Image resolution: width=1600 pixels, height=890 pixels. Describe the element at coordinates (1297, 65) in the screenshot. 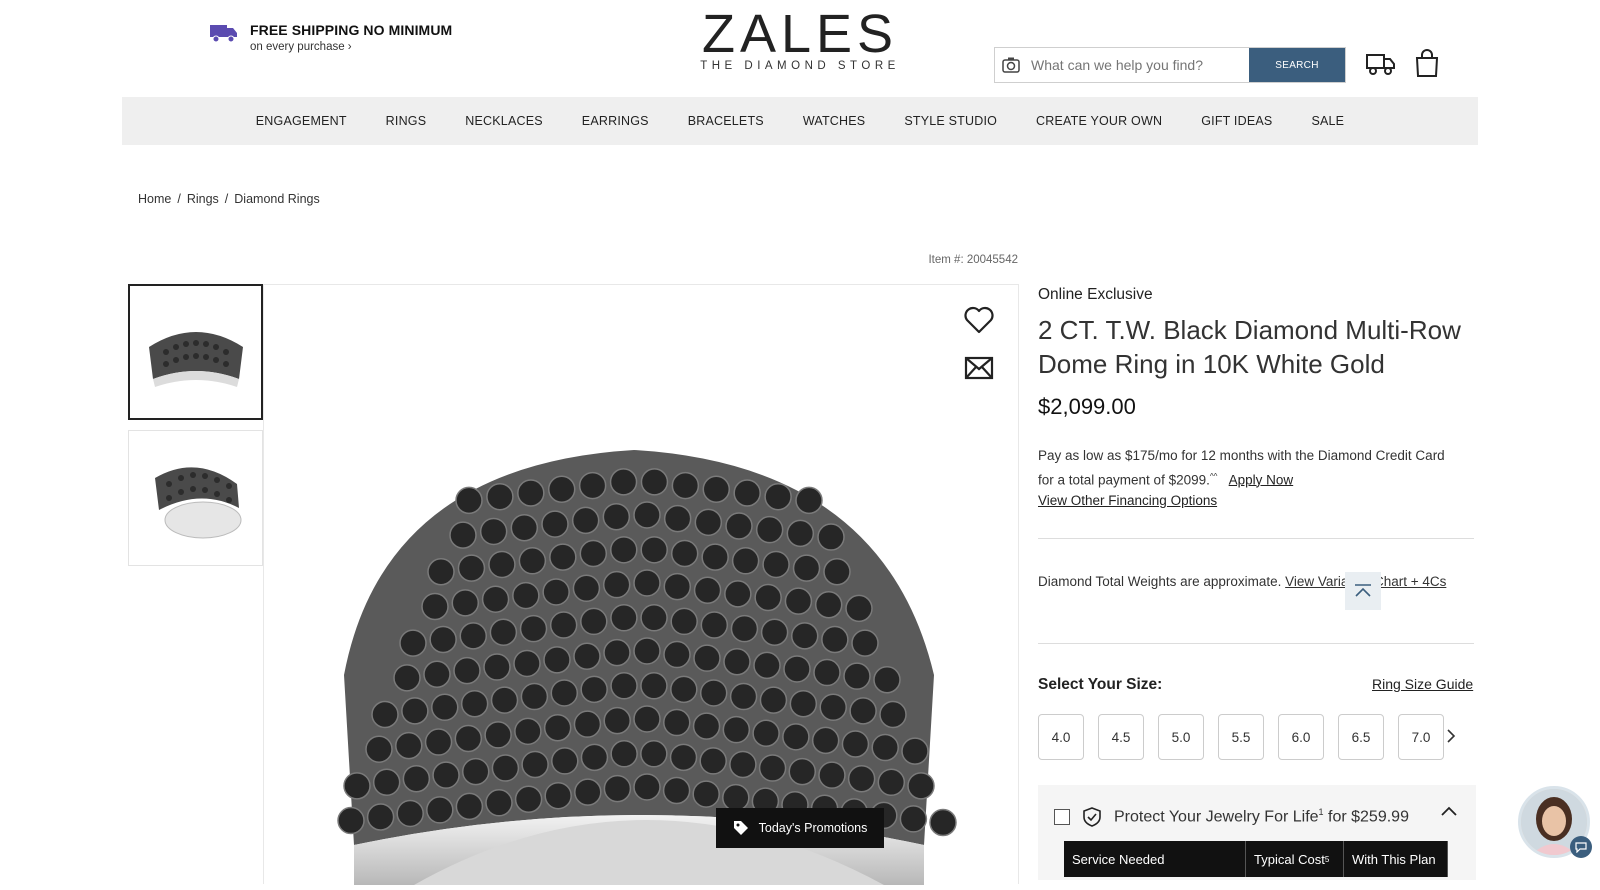

I see `search-button: SEARCH` at that location.